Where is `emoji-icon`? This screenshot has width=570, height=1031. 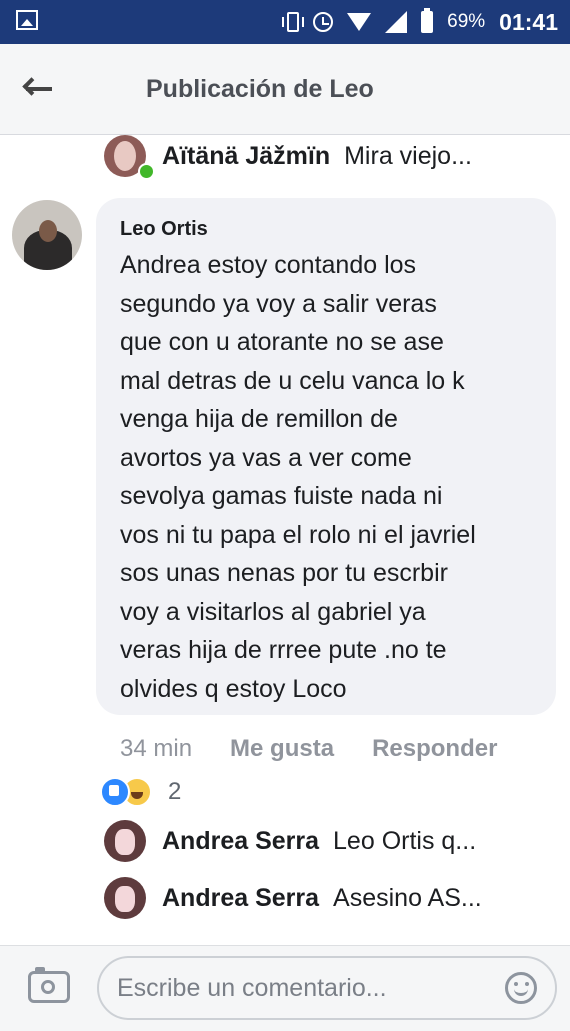 emoji-icon is located at coordinates (521, 988).